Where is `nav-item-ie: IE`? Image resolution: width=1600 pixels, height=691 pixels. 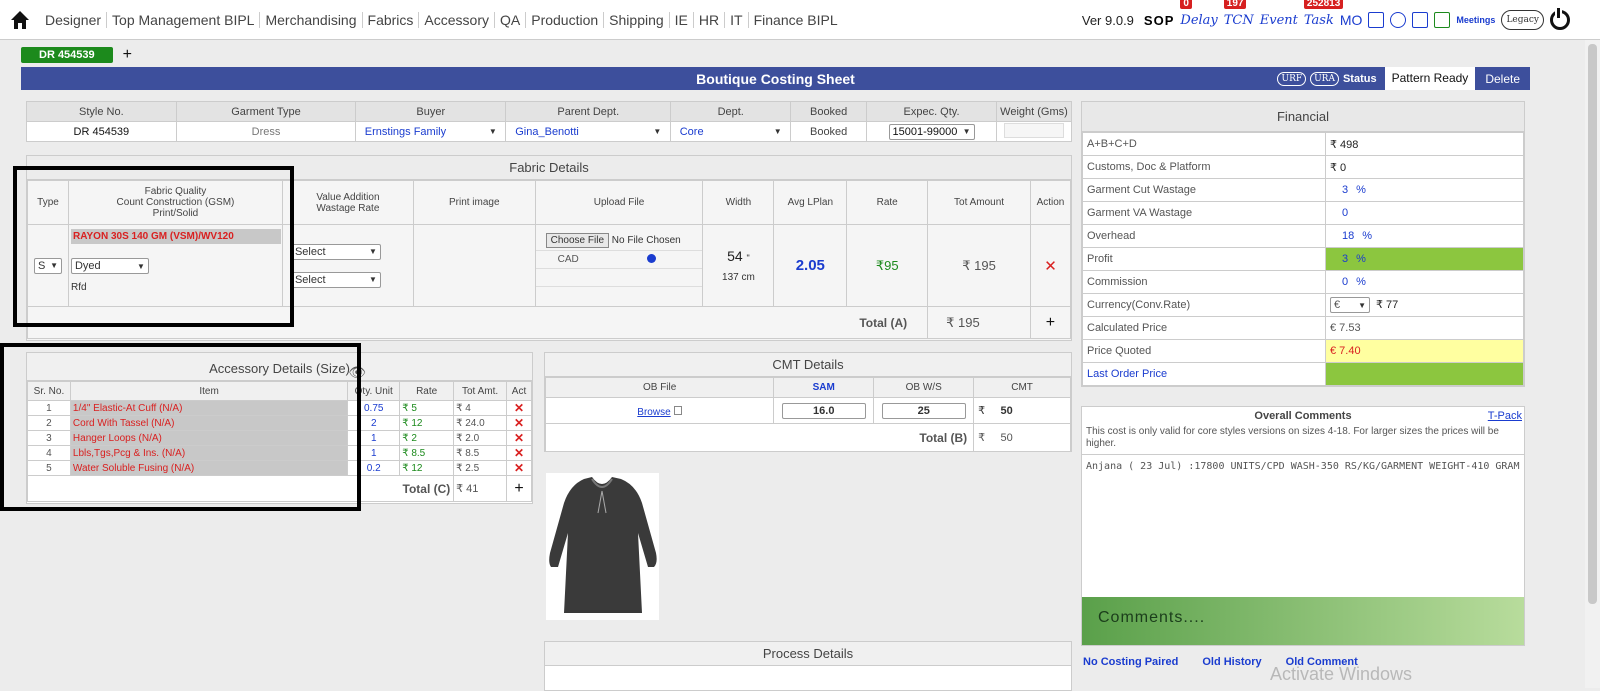 nav-item-ie: IE is located at coordinates (682, 19).